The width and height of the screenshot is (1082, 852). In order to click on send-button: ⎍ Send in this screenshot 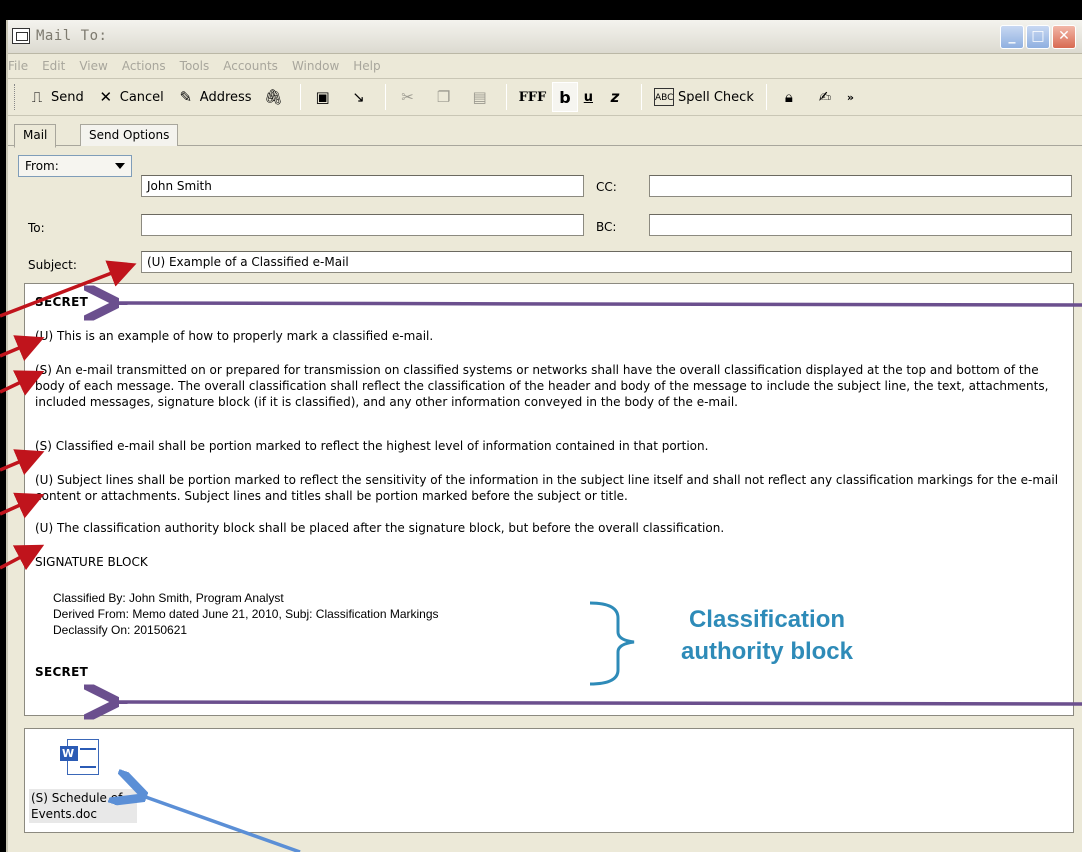, I will do `click(55, 97)`.